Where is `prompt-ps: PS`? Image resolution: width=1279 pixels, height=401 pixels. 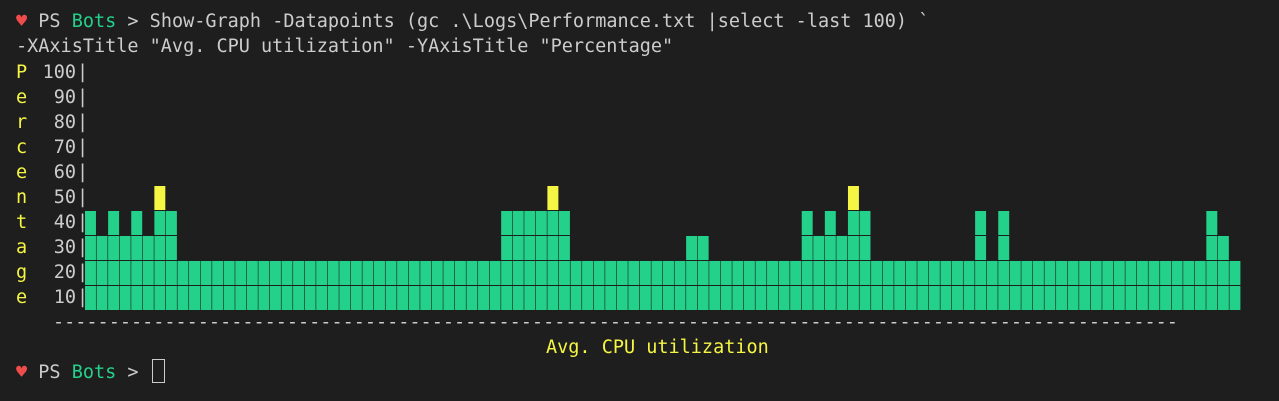 prompt-ps: PS is located at coordinates (55, 372).